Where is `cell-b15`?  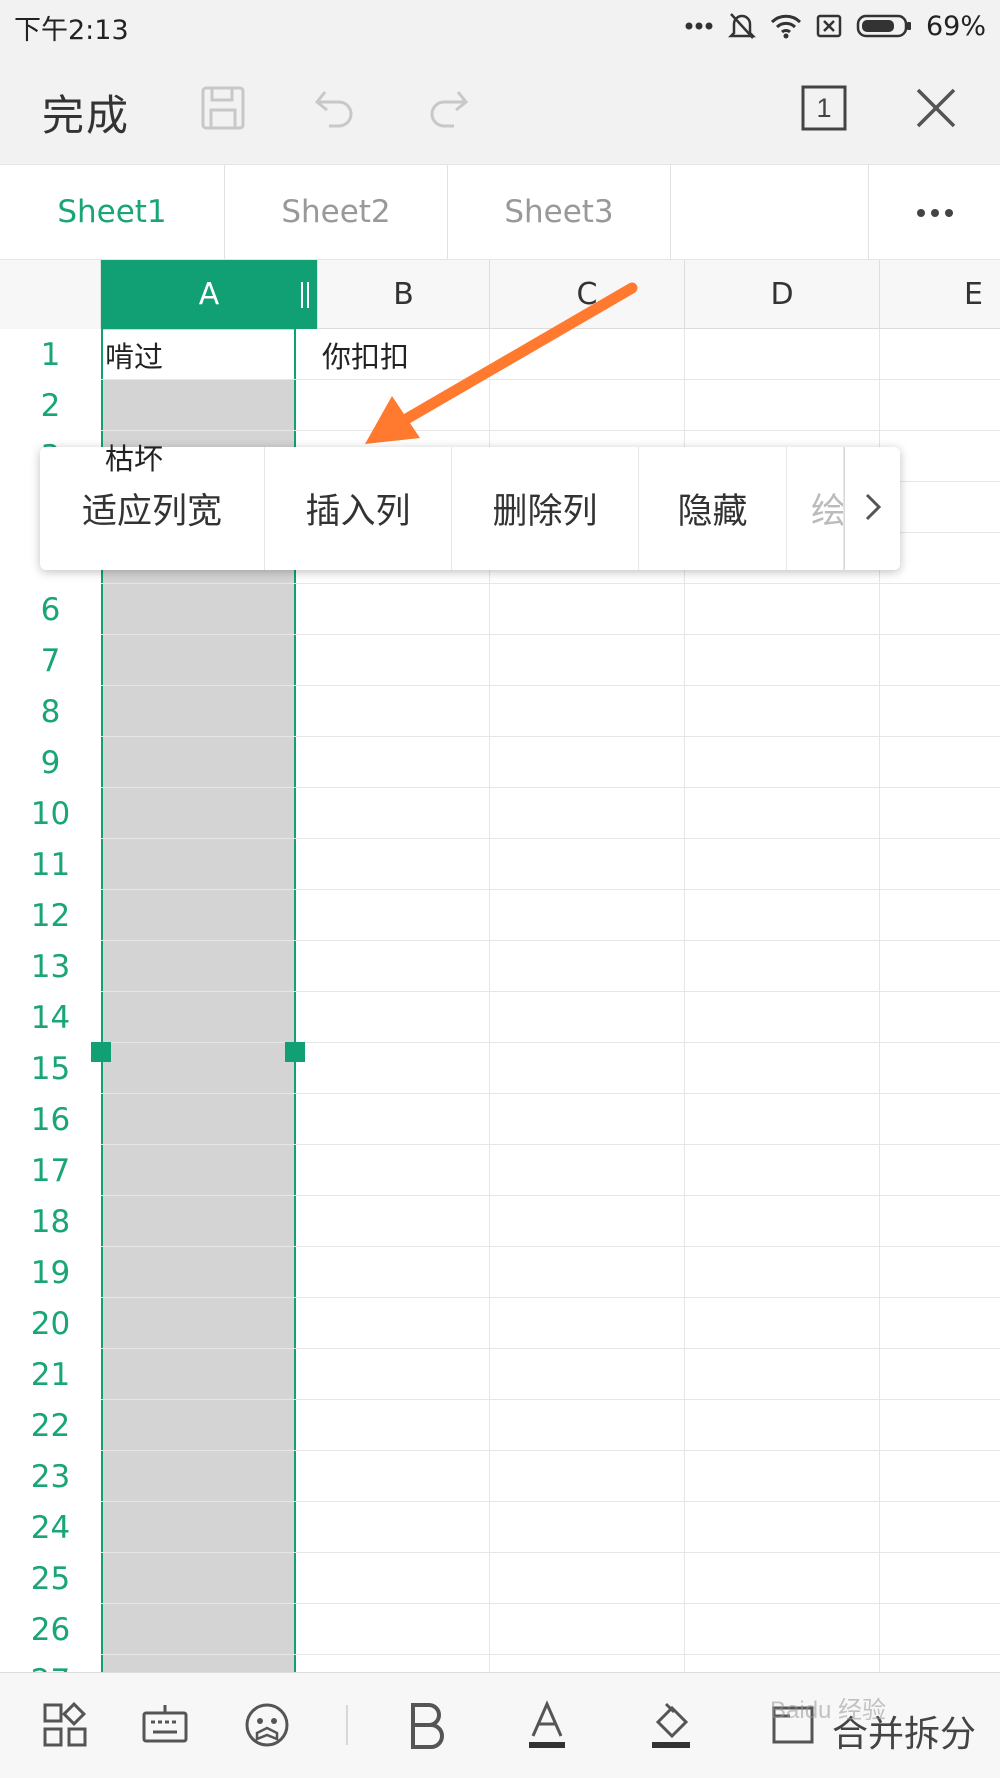
cell-b15 is located at coordinates (404, 1068).